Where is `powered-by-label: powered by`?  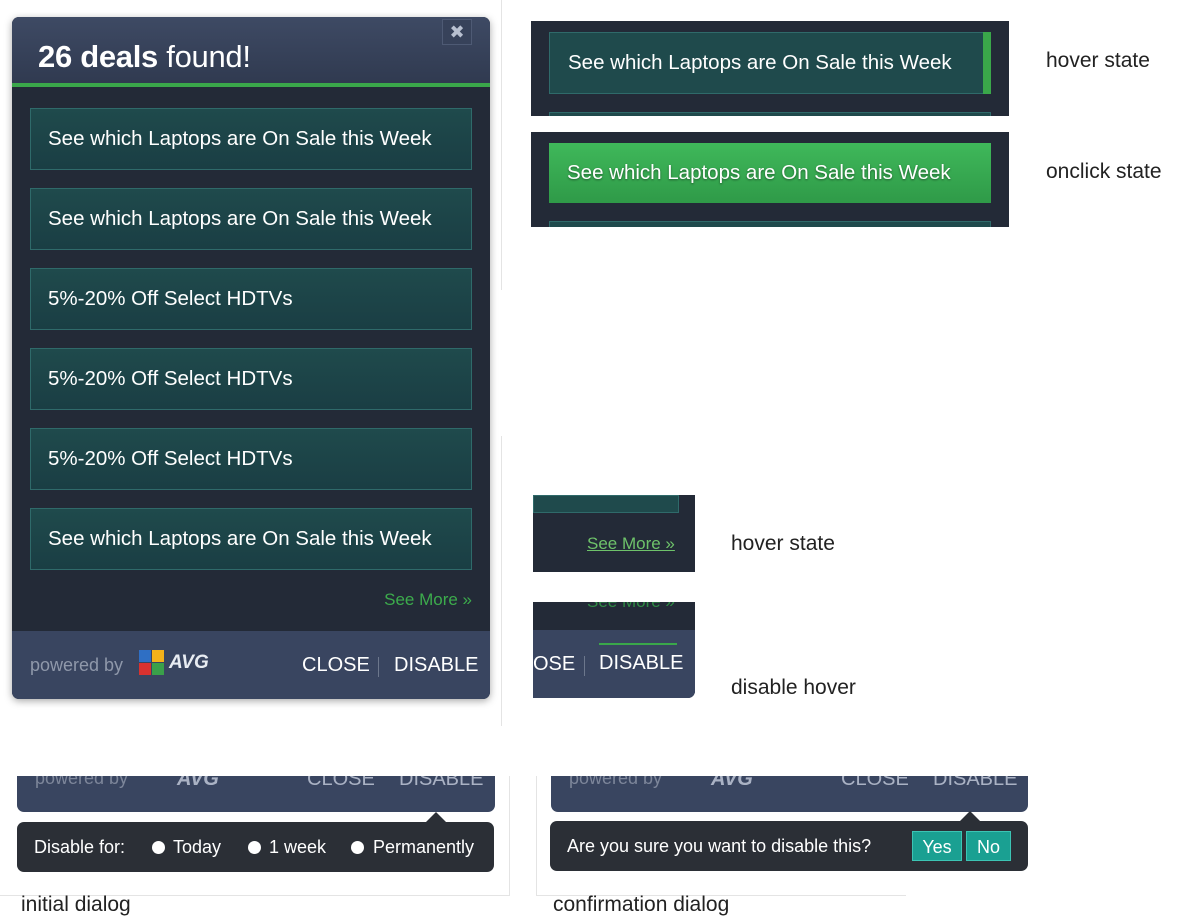
powered-by-label: powered by is located at coordinates (77, 665).